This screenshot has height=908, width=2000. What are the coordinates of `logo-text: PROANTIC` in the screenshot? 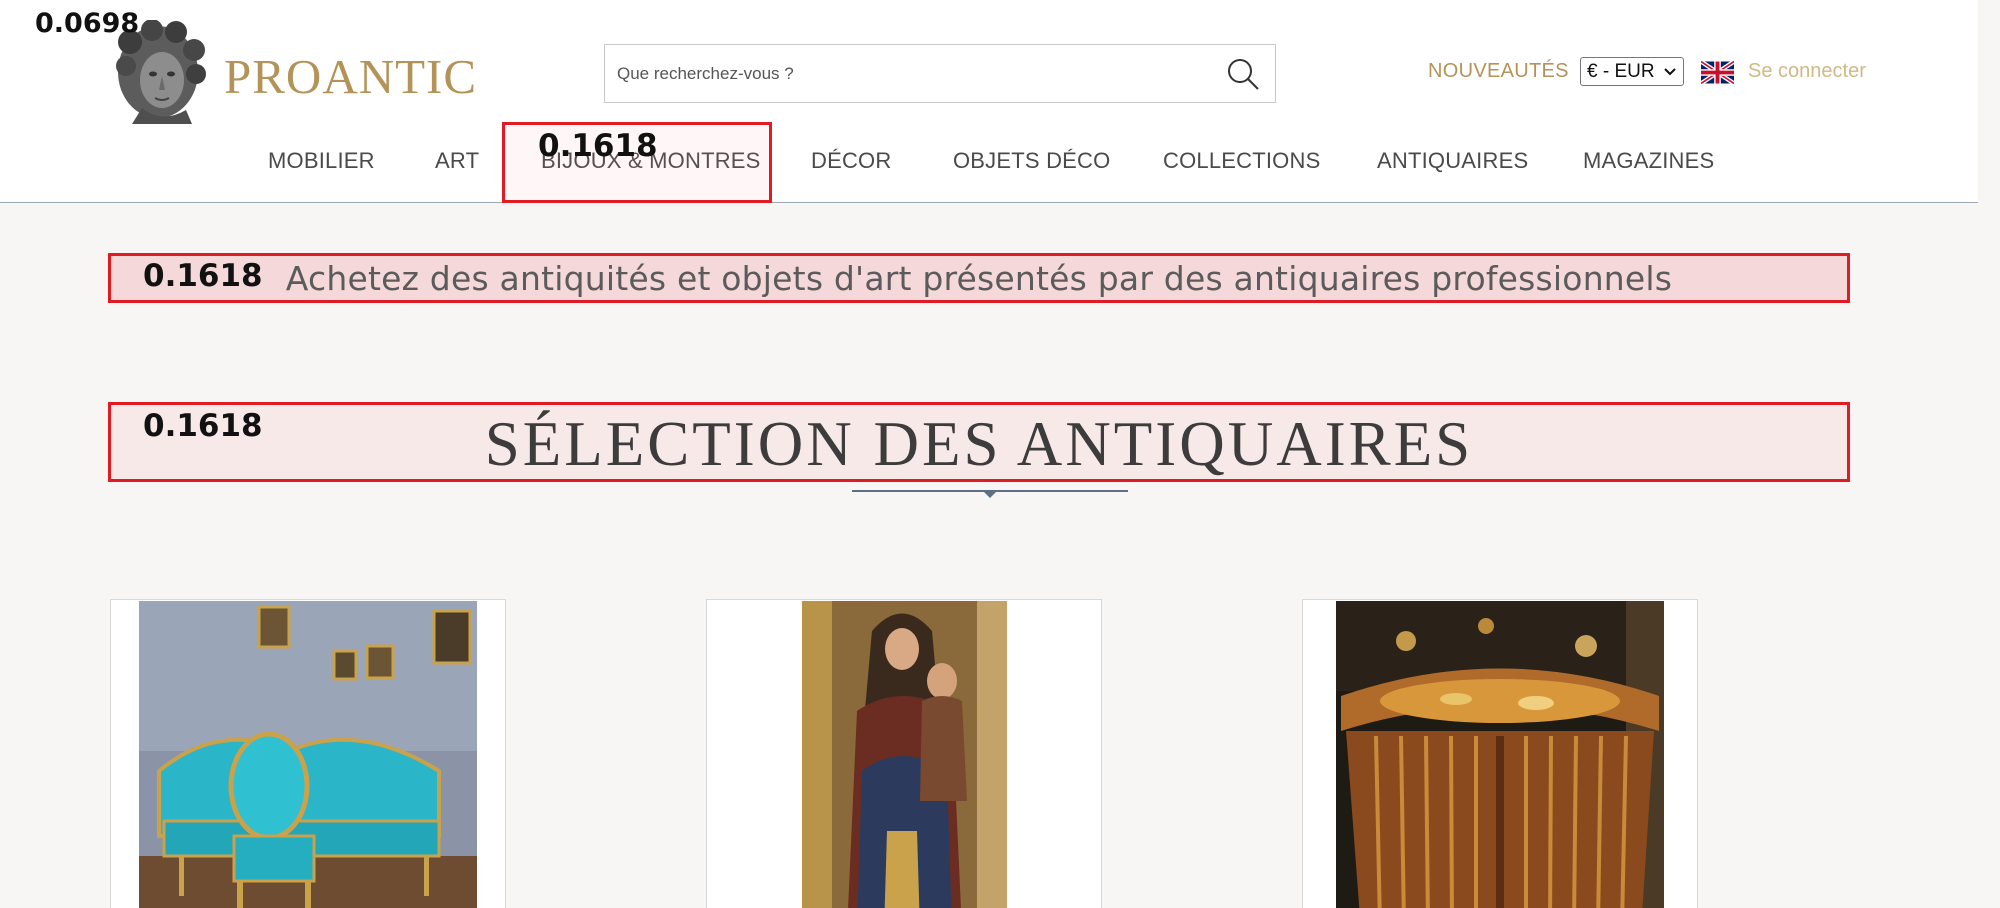 It's located at (351, 76).